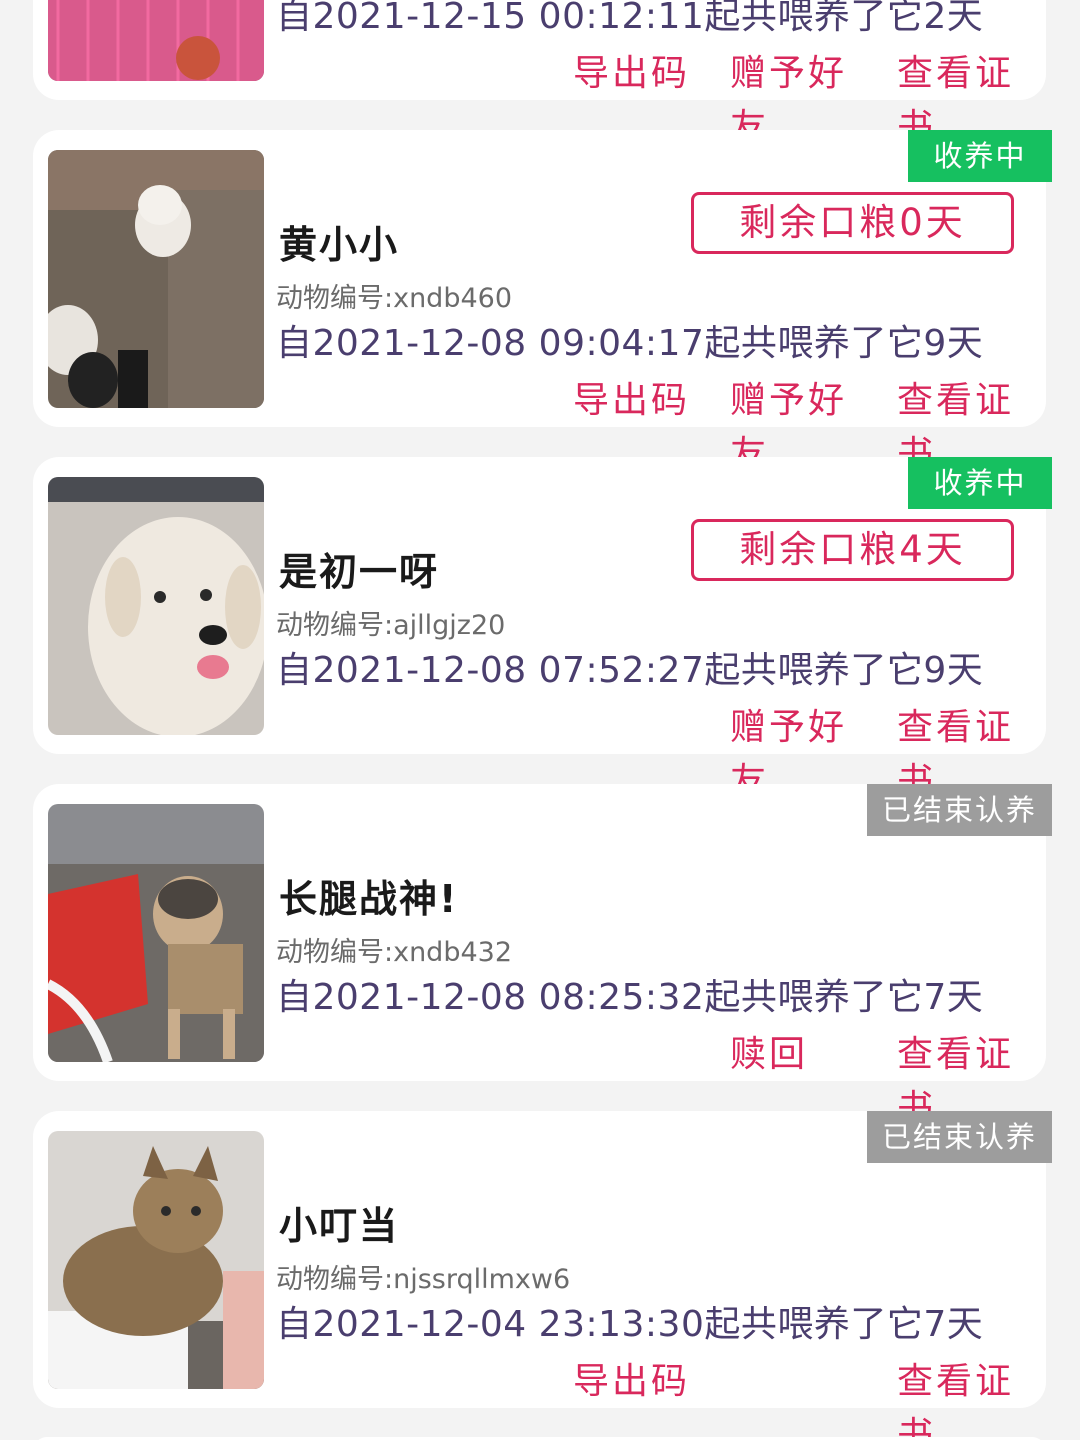 The width and height of the screenshot is (1080, 1440). Describe the element at coordinates (852, 550) in the screenshot. I see `remaining-food-button: 剩余口粮4天` at that location.